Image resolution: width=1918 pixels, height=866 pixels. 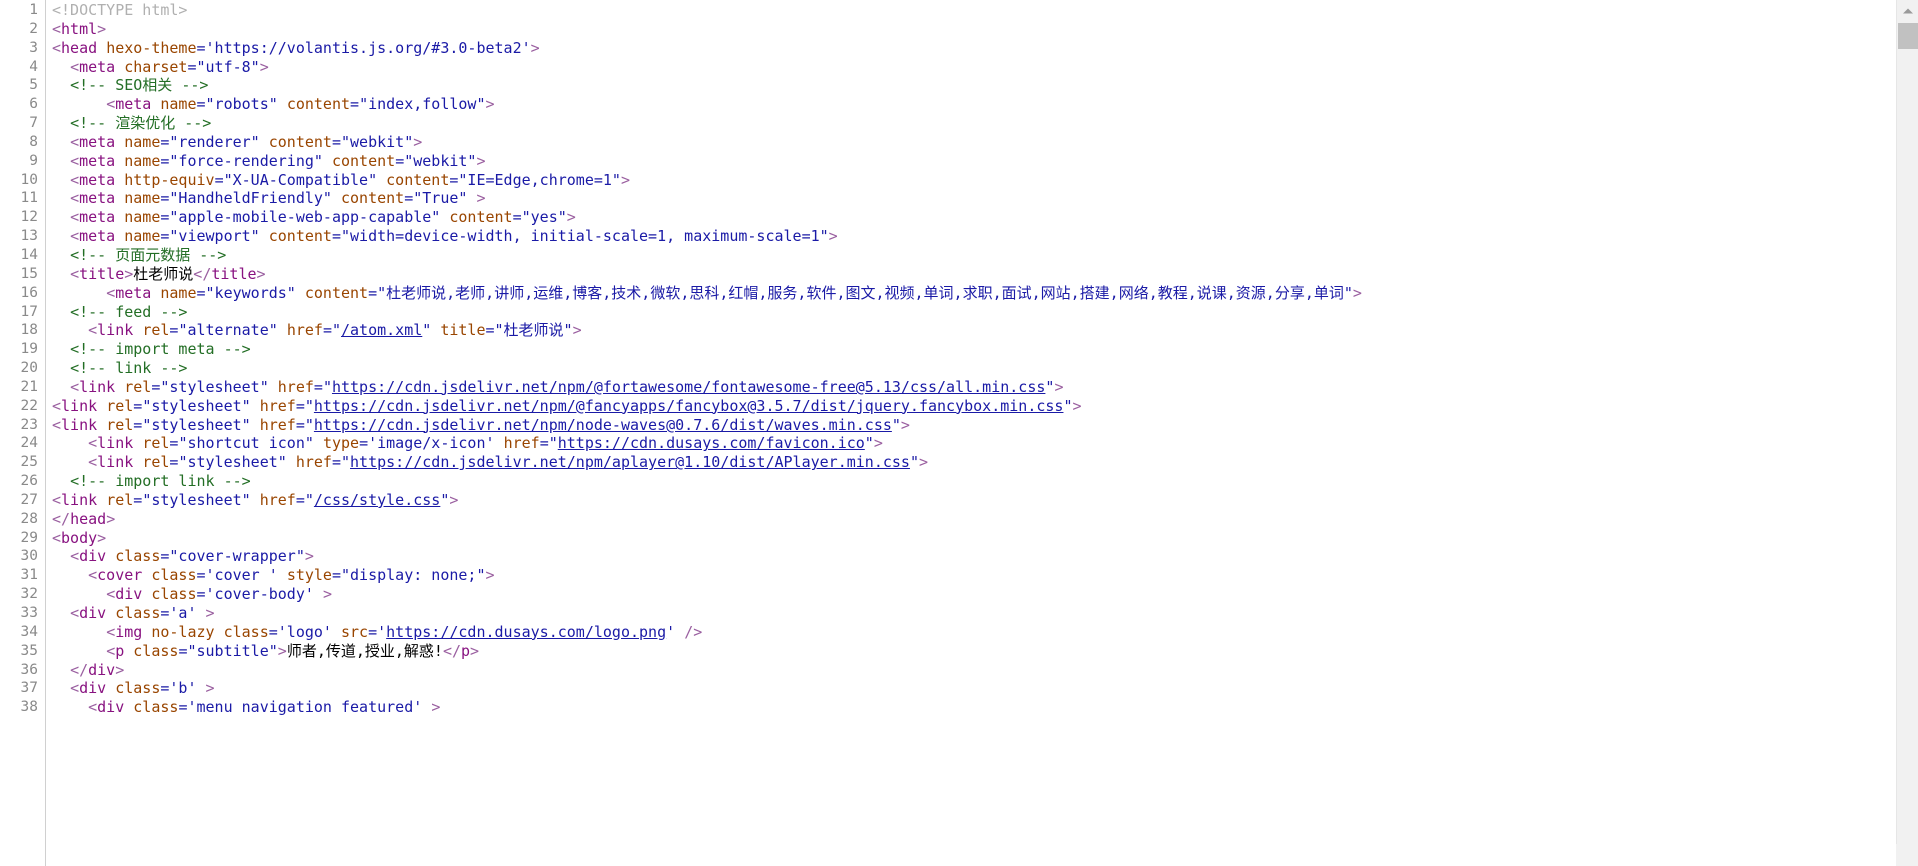 What do you see at coordinates (33, 160) in the screenshot?
I see `line-number: 9` at bounding box center [33, 160].